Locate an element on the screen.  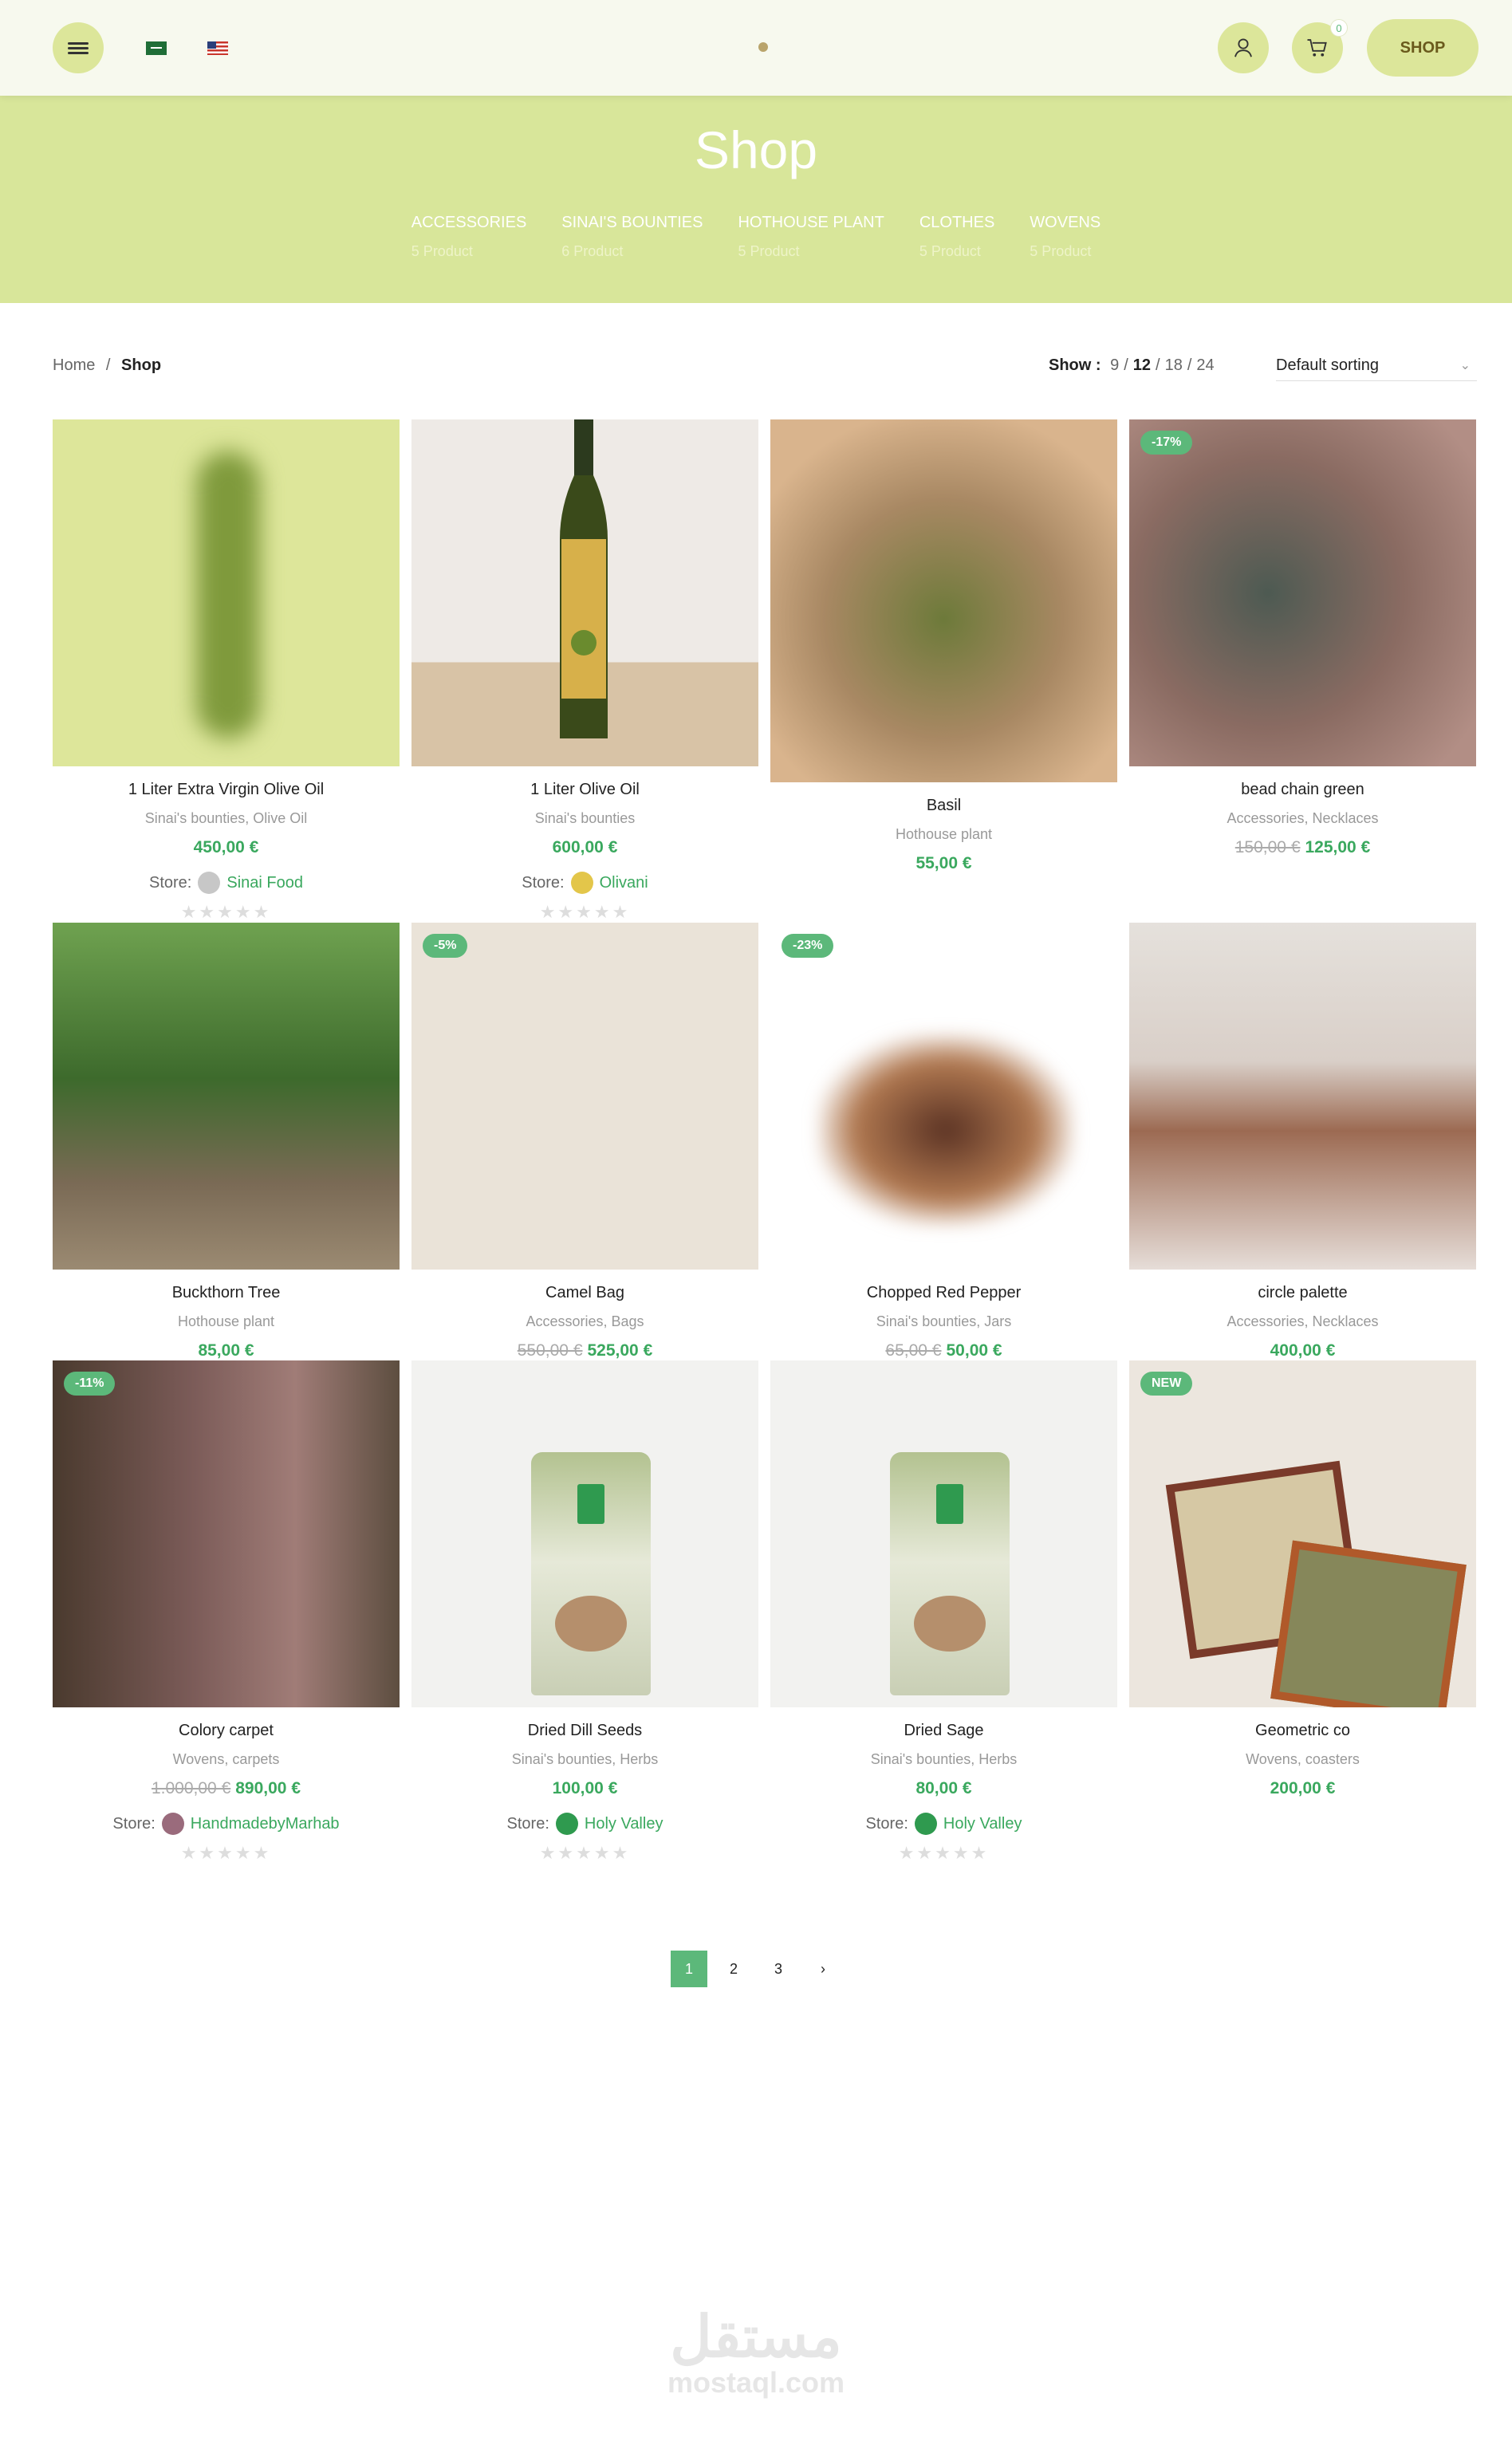
old-price: 1.000,00 € is located at coordinates (191, 1788).